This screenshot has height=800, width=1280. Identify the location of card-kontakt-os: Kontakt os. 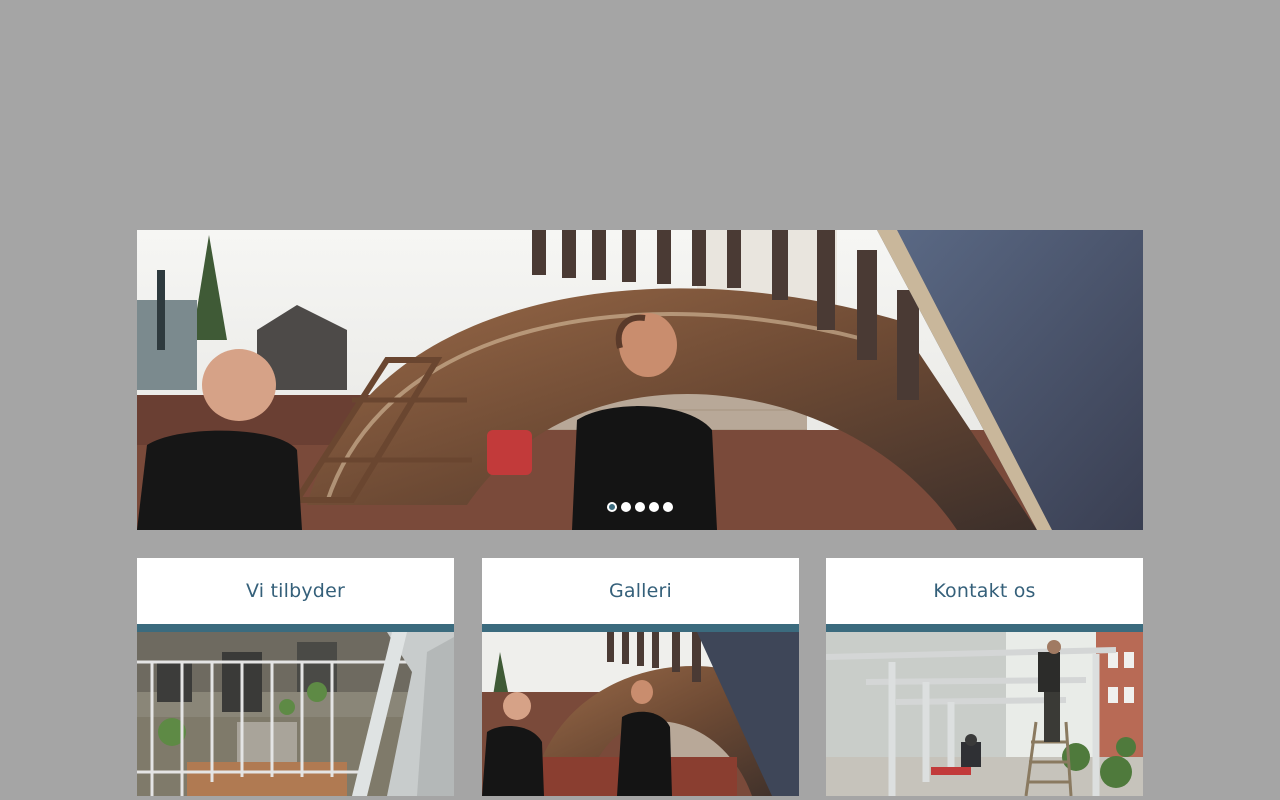
(984, 679).